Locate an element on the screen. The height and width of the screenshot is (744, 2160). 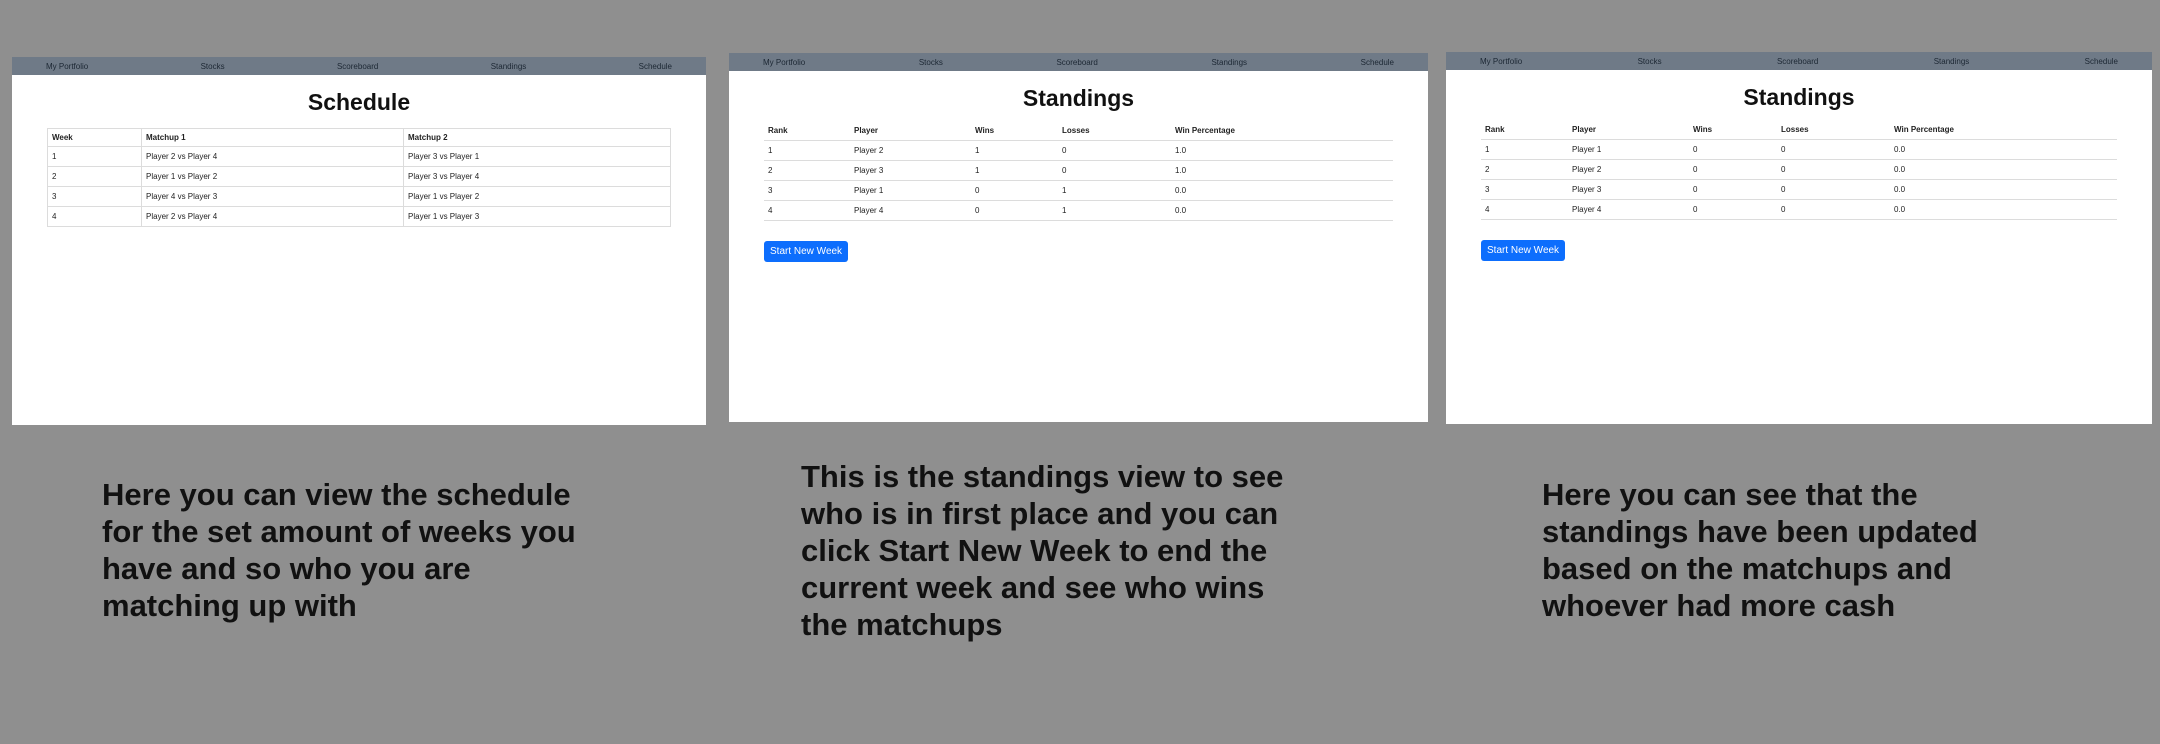
table-row: 1 Player 1 0 0 0.0 is located at coordinates (1799, 149).